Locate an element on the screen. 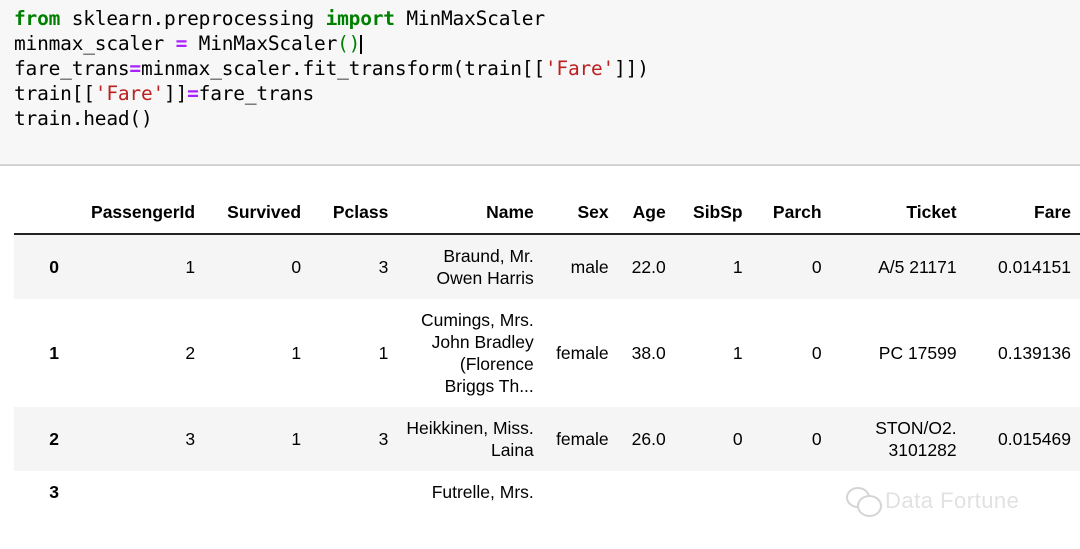  code-token-plain: minmax_scaler.fit_transform(train[[ is located at coordinates (342, 68).